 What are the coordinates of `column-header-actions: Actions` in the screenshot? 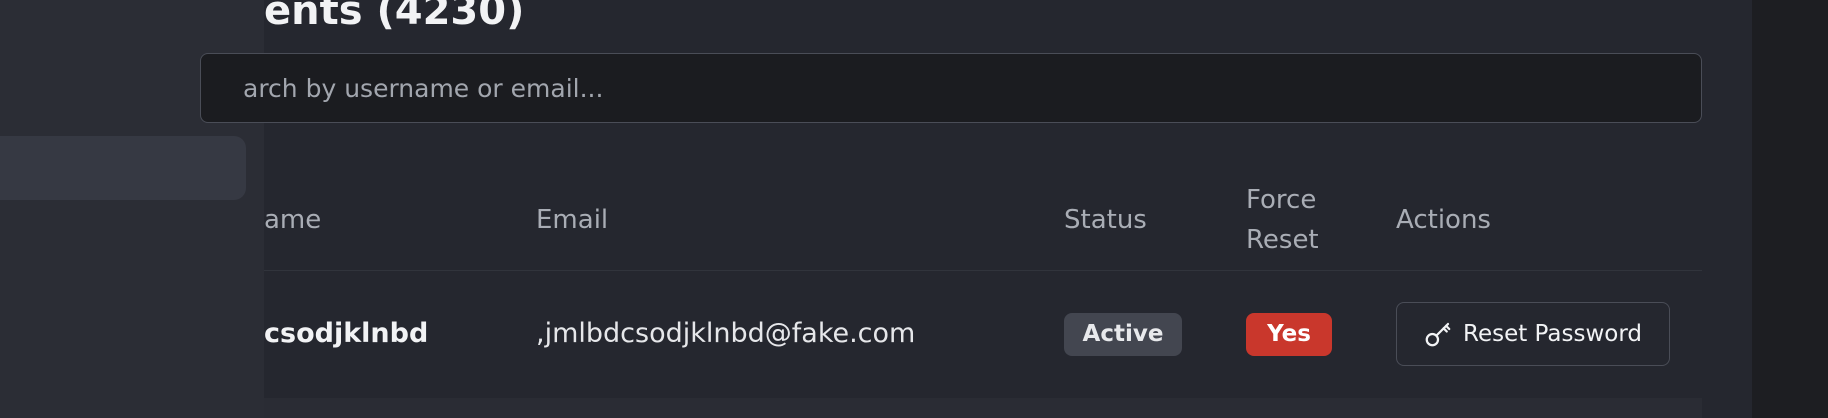 It's located at (1443, 220).